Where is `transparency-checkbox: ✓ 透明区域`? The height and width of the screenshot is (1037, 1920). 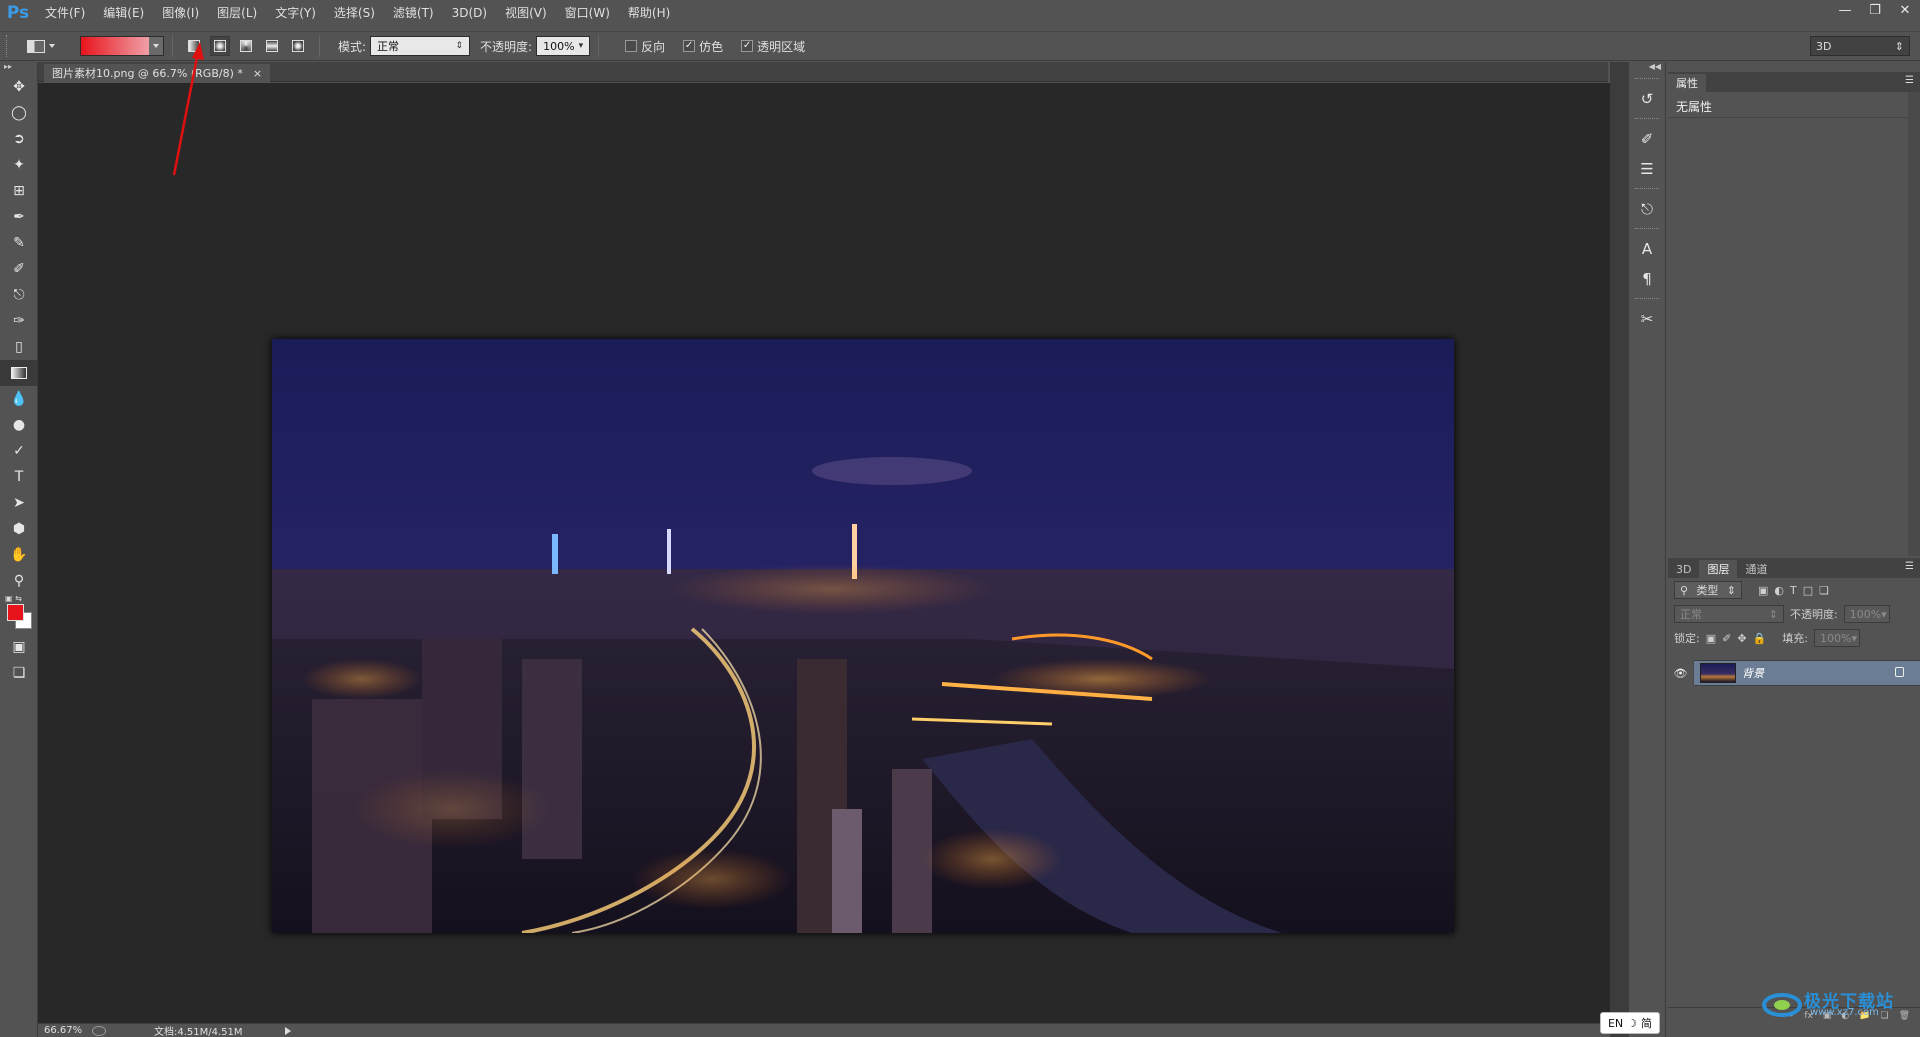
transparency-checkbox: ✓ 透明区域 is located at coordinates (773, 46).